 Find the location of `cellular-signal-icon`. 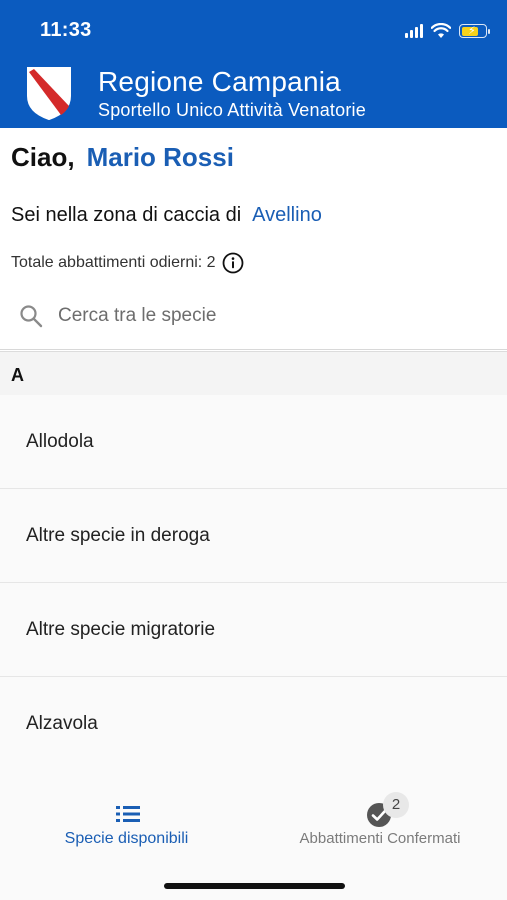

cellular-signal-icon is located at coordinates (414, 31).